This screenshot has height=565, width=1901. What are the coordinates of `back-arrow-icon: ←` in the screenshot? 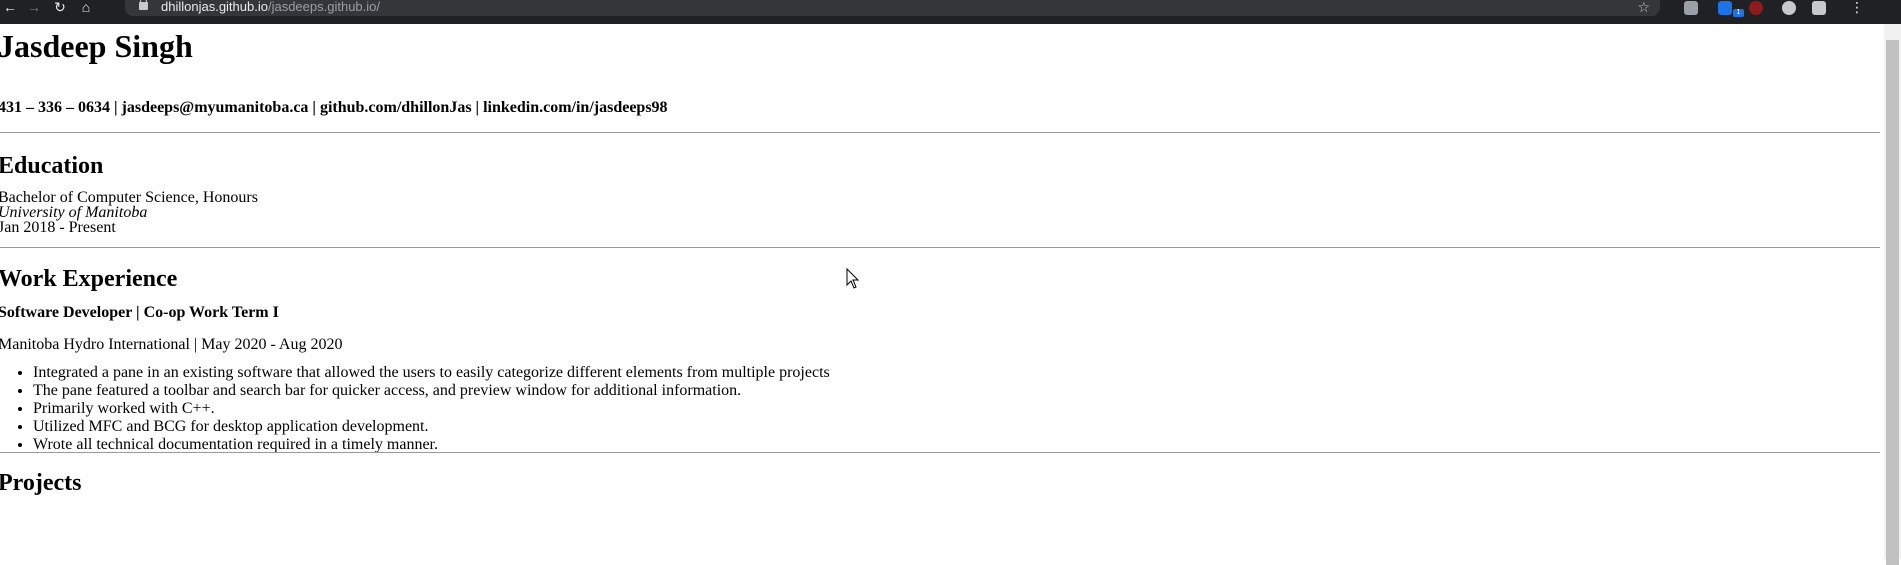 It's located at (10, 8).